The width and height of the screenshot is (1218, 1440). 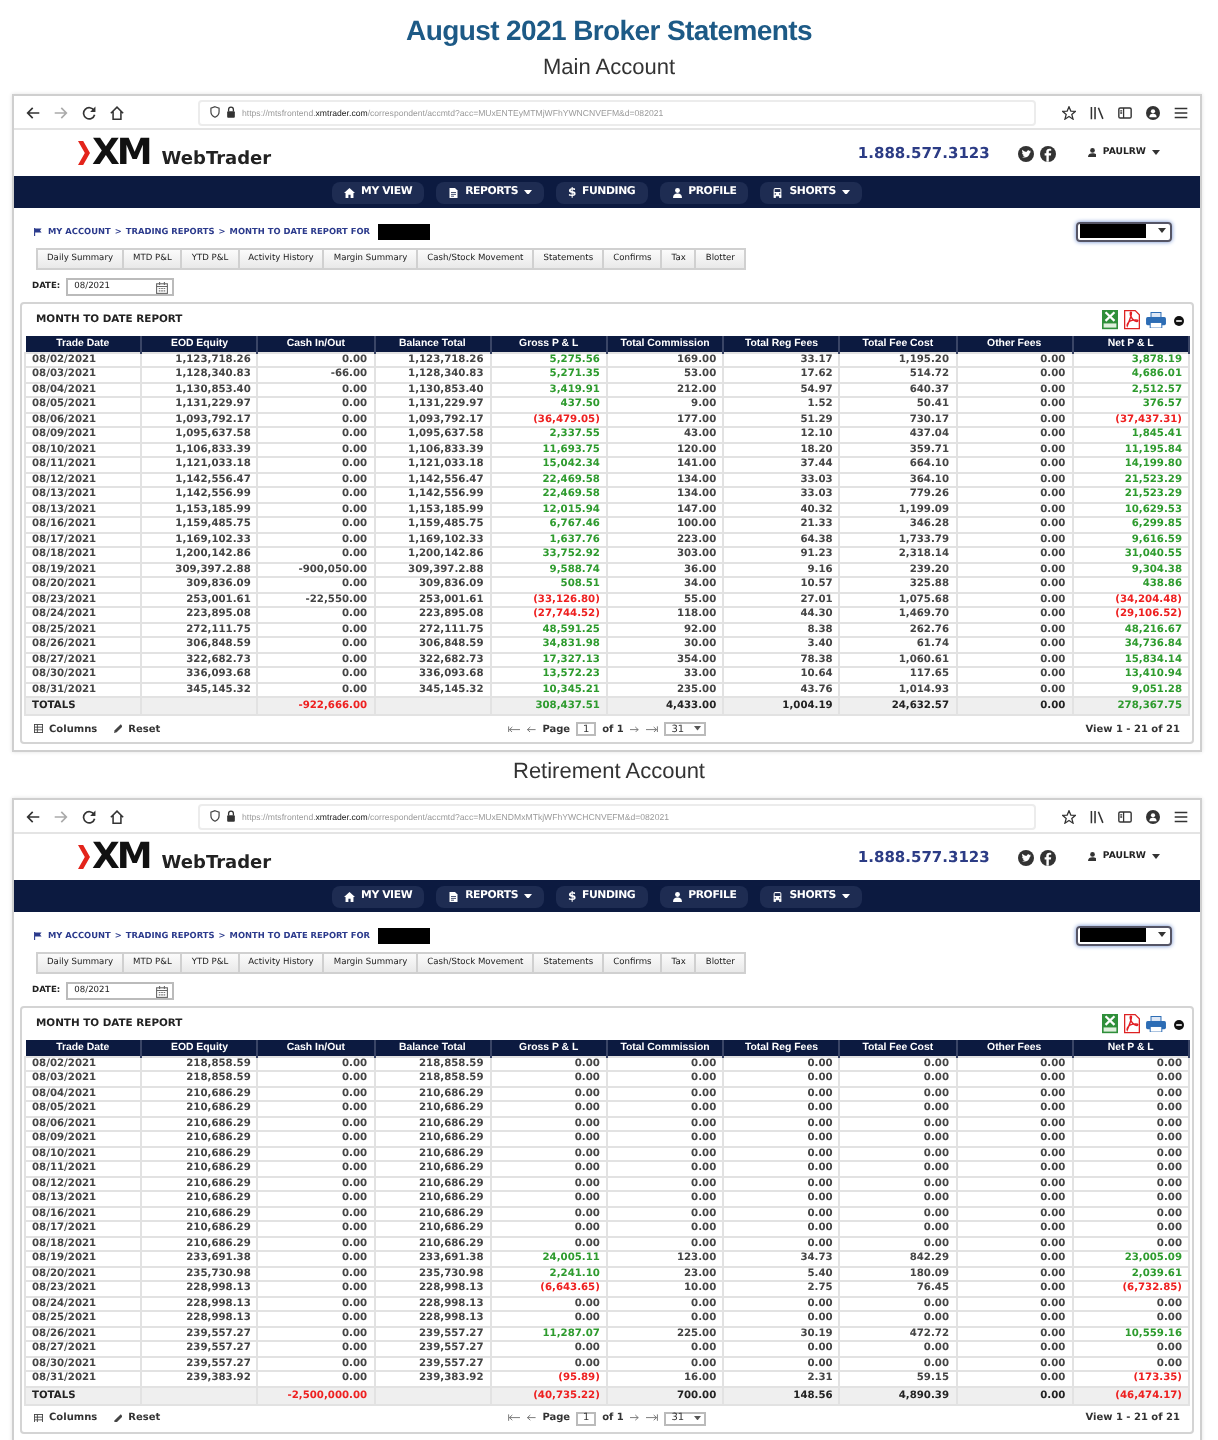 What do you see at coordinates (609, 30) in the screenshot?
I see `page-title: August 2021 Broker Statements` at bounding box center [609, 30].